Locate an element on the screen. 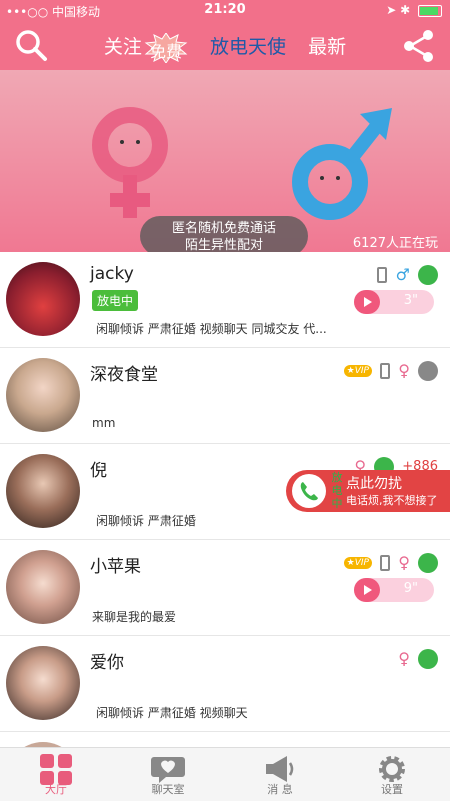 The height and width of the screenshot is (801, 450). banner-line2: 陌生异性配对 is located at coordinates (223, 245).